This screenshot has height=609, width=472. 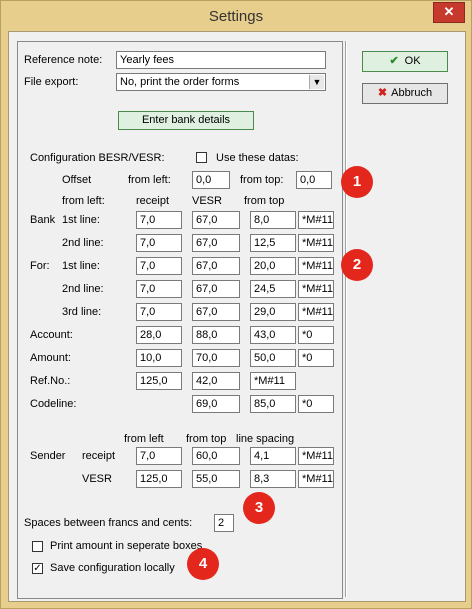 I want to click on for-line2-label: 2nd line:, so click(x=83, y=289).